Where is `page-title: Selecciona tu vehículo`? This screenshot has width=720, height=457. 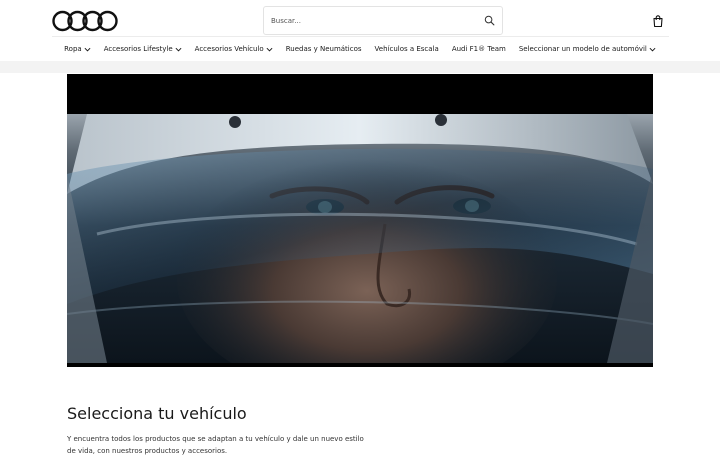 page-title: Selecciona tu vehículo is located at coordinates (157, 413).